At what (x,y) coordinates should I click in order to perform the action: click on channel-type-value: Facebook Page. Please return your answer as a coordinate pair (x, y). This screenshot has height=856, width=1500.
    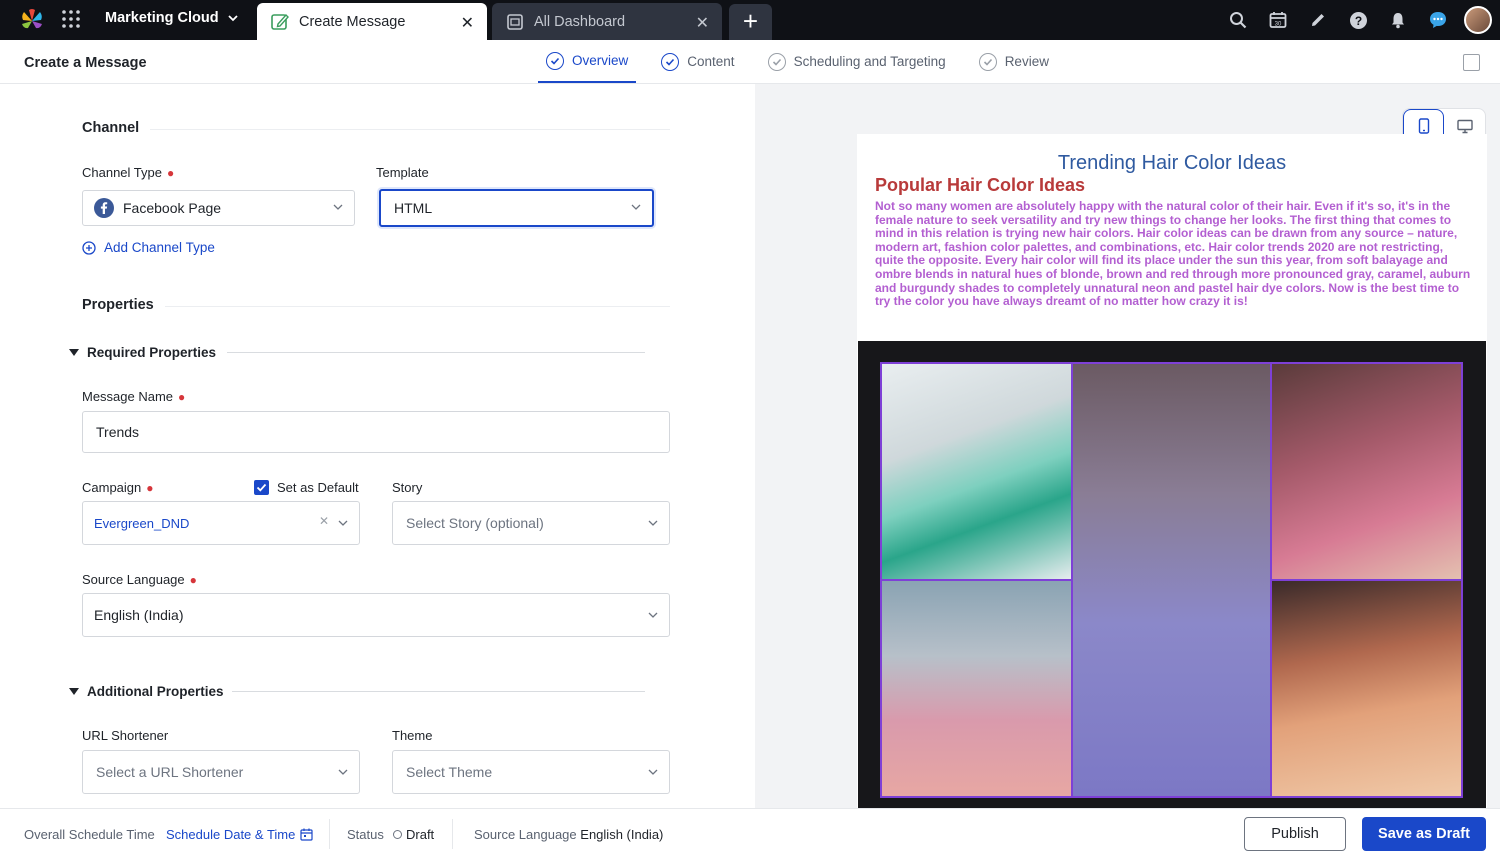
    Looking at the image, I should click on (172, 208).